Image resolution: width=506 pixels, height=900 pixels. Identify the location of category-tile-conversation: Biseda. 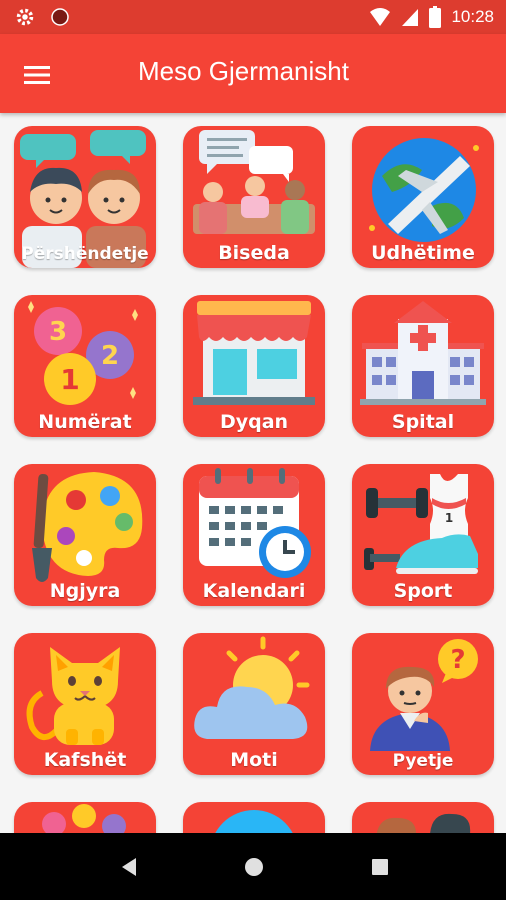
(254, 197).